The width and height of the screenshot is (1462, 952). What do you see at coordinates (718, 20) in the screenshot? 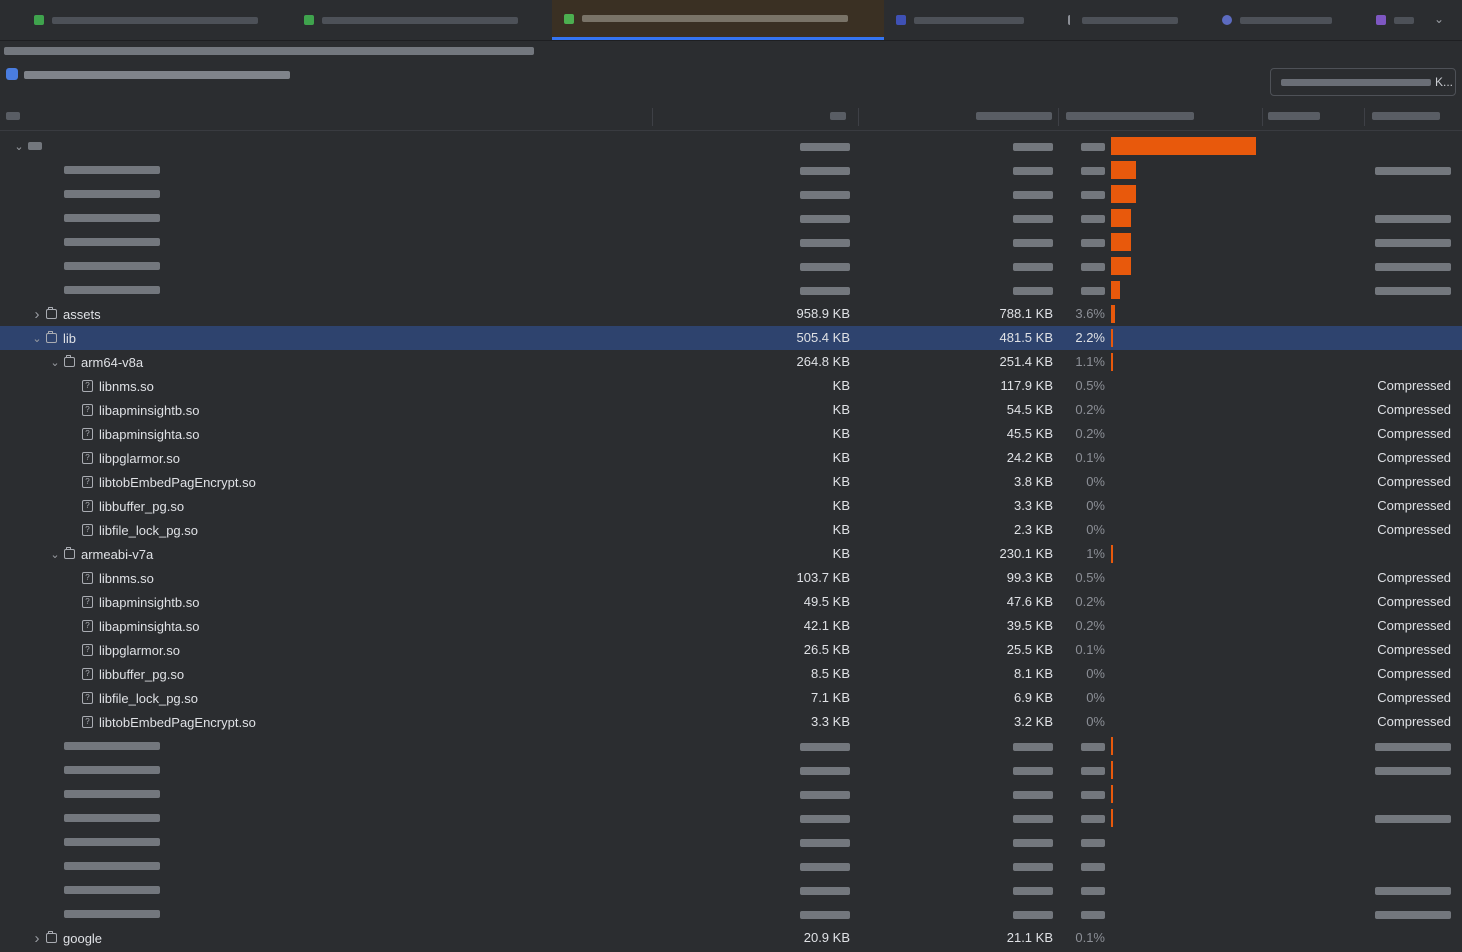
I see `editor-tab-active` at bounding box center [718, 20].